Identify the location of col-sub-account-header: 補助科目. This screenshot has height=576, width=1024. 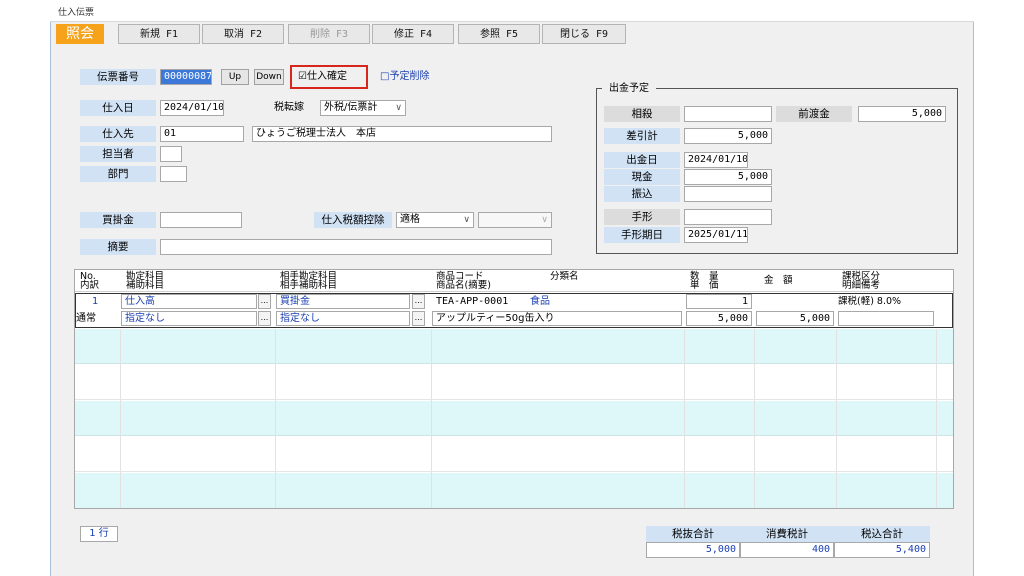
(145, 285).